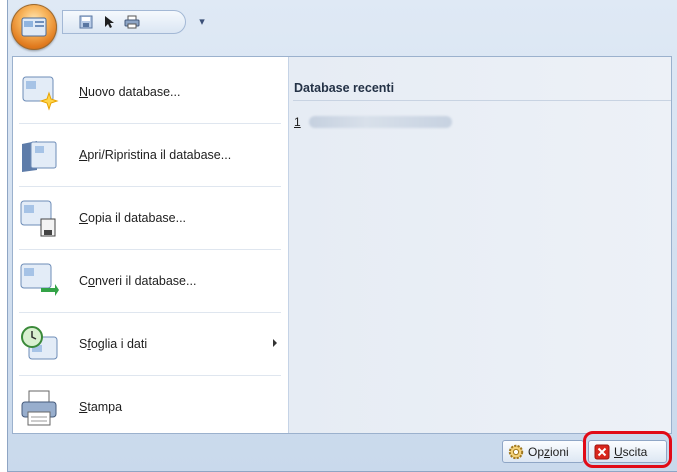  What do you see at coordinates (202, 21) in the screenshot?
I see `chevron-down-icon: ▾` at bounding box center [202, 21].